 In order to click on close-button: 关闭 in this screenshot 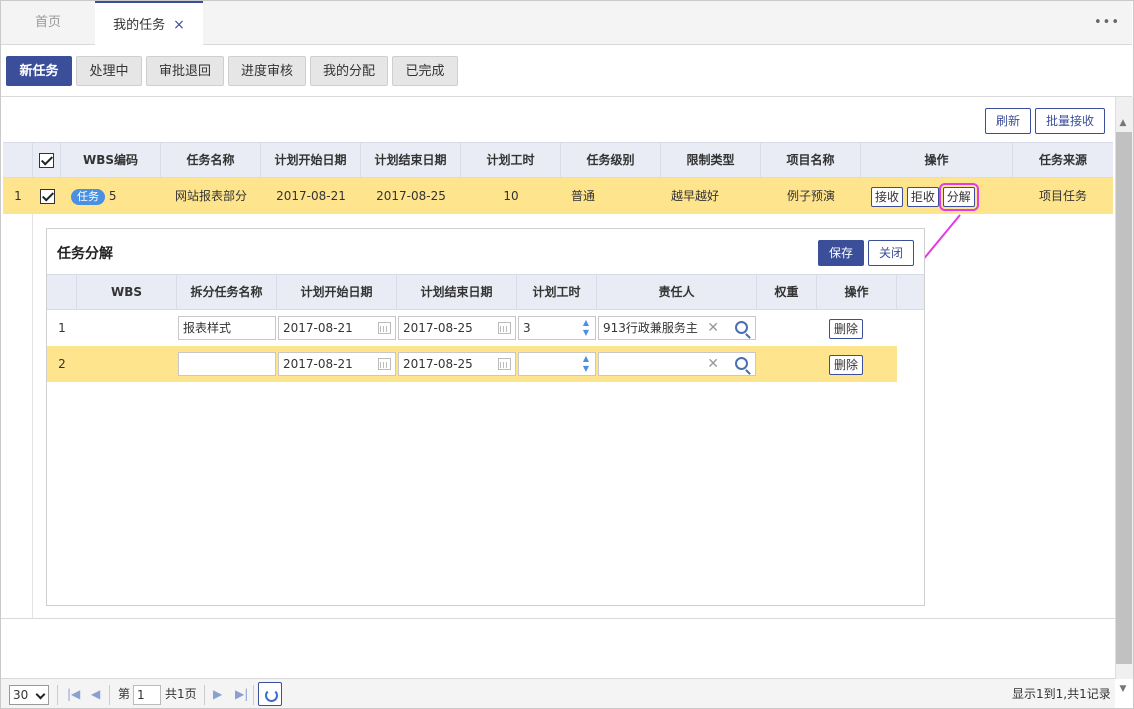, I will do `click(891, 253)`.